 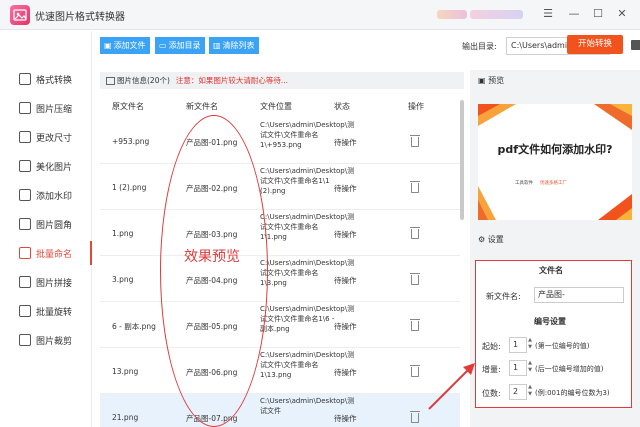 I want to click on sidebar-item: 图片拼接, so click(x=46, y=282).